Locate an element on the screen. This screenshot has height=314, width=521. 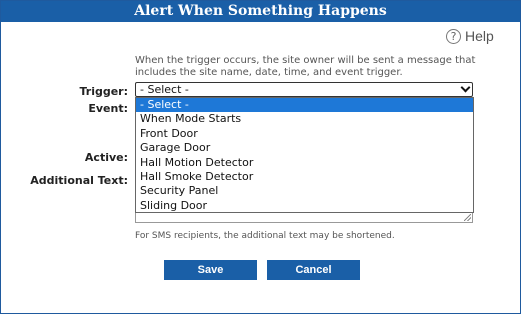
dialog-title: Alert When Something Happens is located at coordinates (260, 11).